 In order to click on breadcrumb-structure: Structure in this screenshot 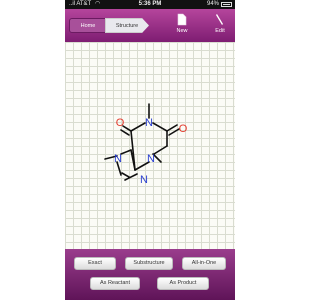, I will do `click(127, 25)`.